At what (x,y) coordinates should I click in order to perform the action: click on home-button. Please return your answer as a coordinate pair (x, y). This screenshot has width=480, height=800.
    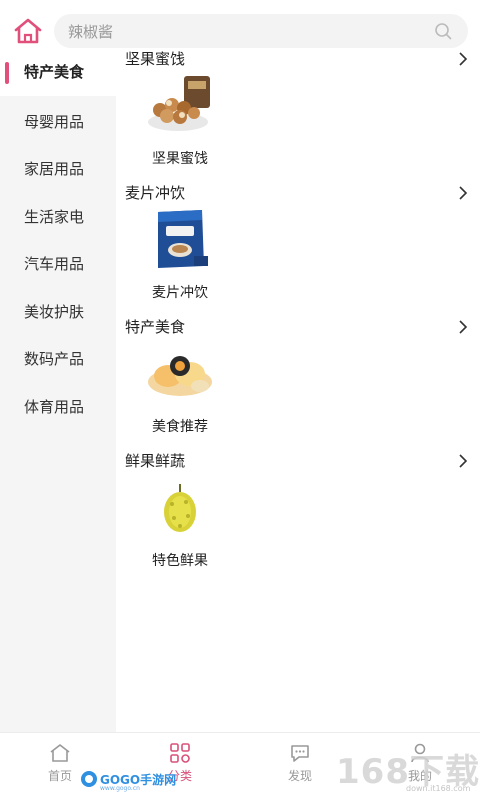
    Looking at the image, I should click on (28, 31).